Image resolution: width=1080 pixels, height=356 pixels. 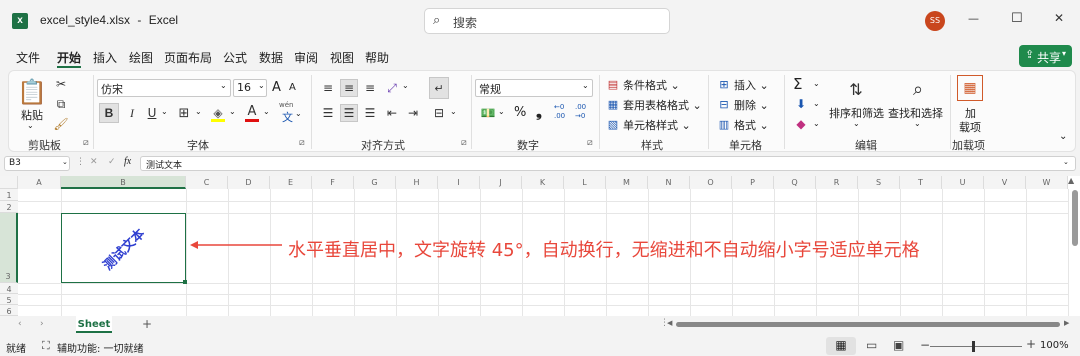 I want to click on align-bottom-icon: ≡, so click(x=370, y=88).